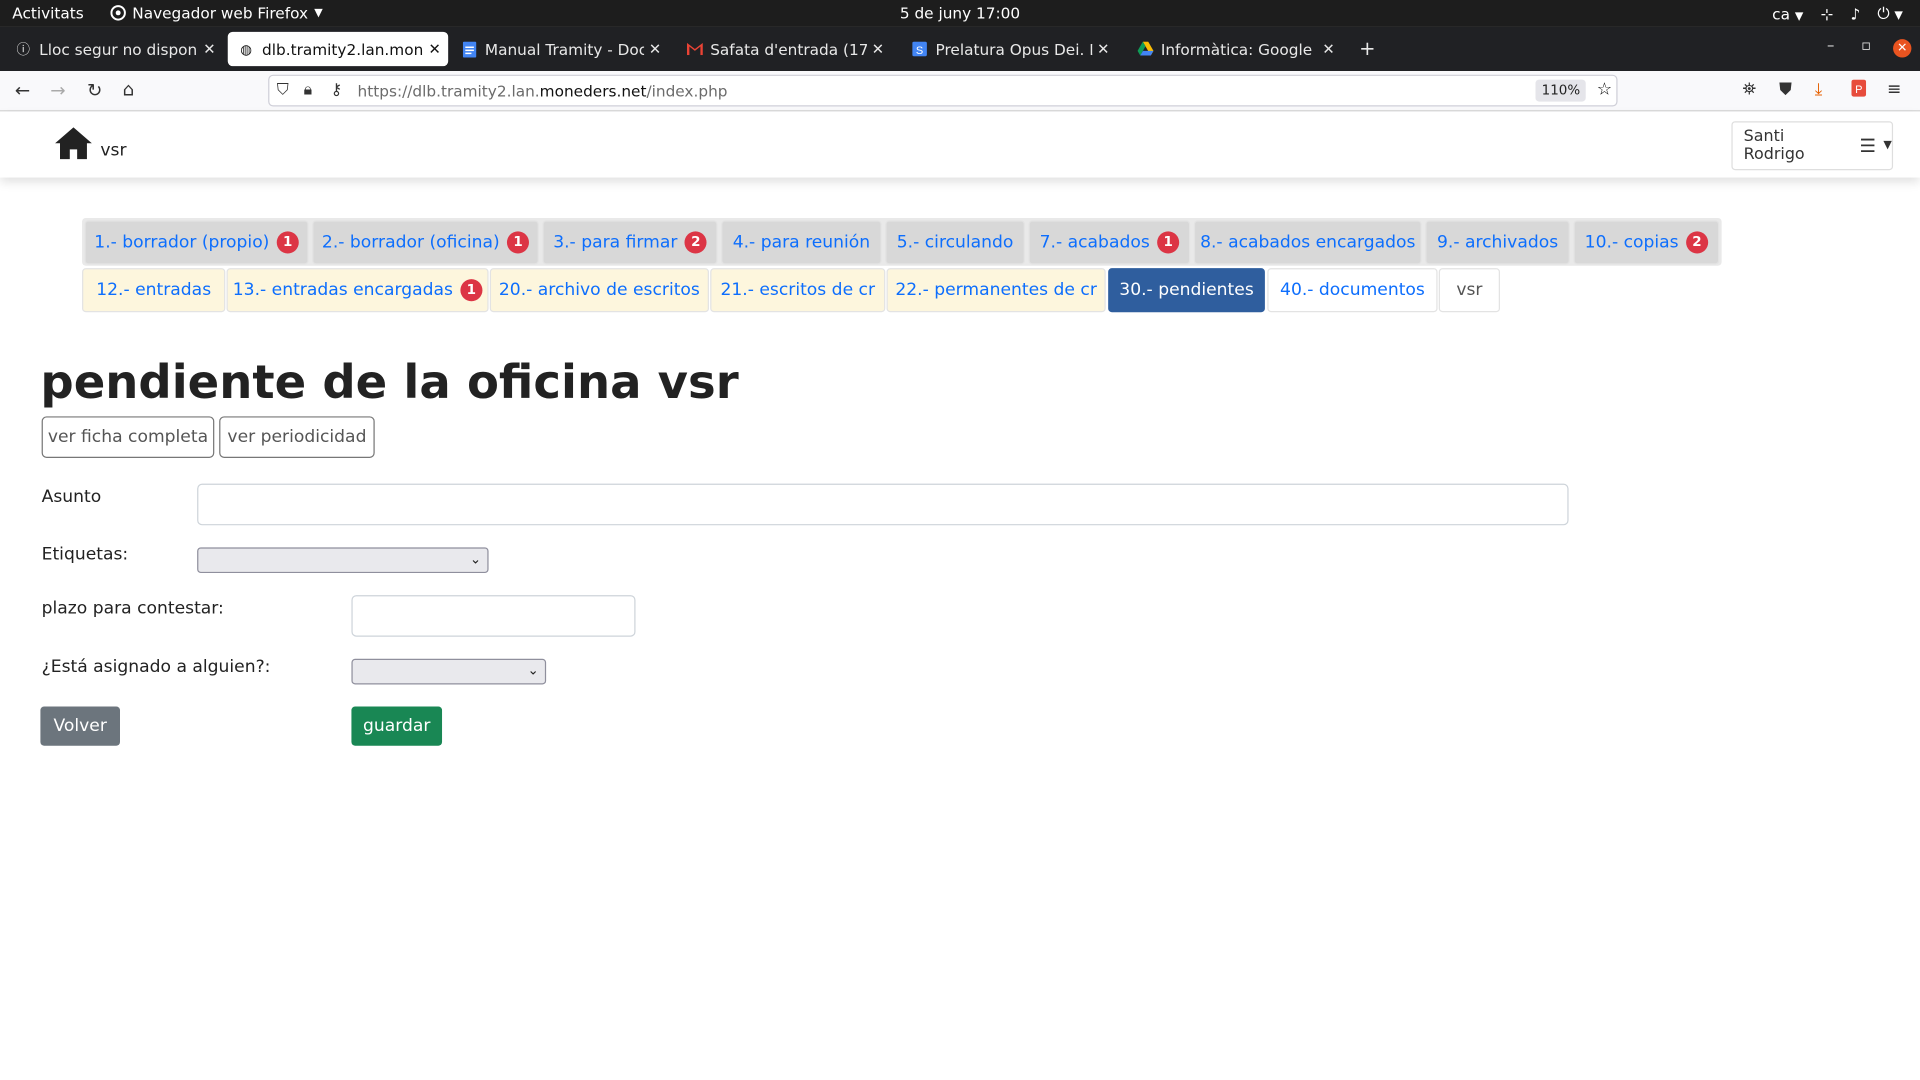 Image resolution: width=1920 pixels, height=1080 pixels. What do you see at coordinates (1469, 290) in the screenshot?
I see `tab-vsr: vsr` at bounding box center [1469, 290].